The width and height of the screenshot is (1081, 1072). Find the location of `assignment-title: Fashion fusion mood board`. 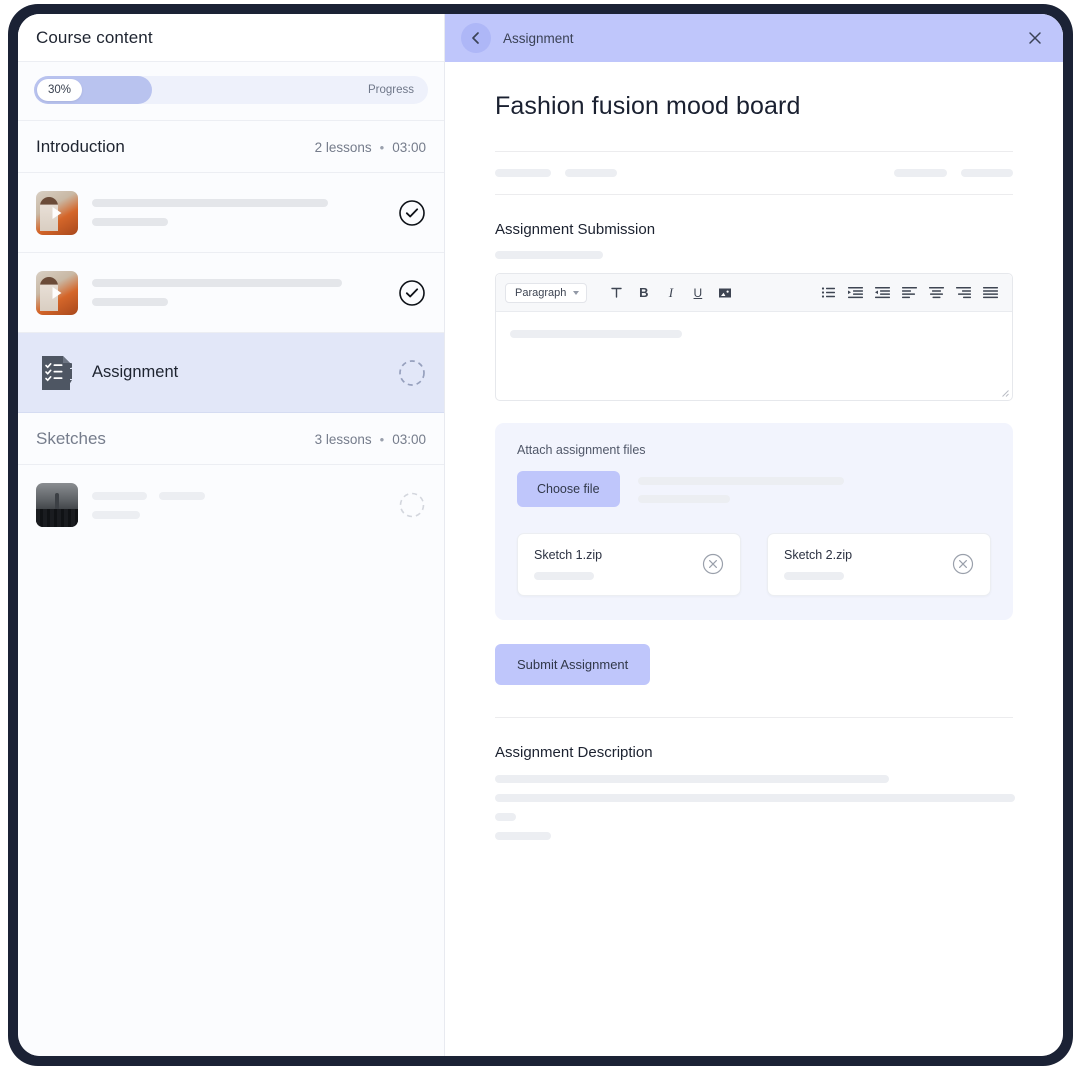

assignment-title: Fashion fusion mood board is located at coordinates (648, 106).